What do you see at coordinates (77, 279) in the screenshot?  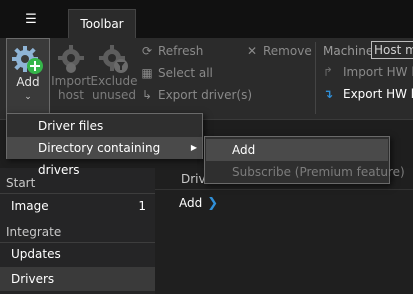 I see `sidebar-item-drivers: Drivers` at bounding box center [77, 279].